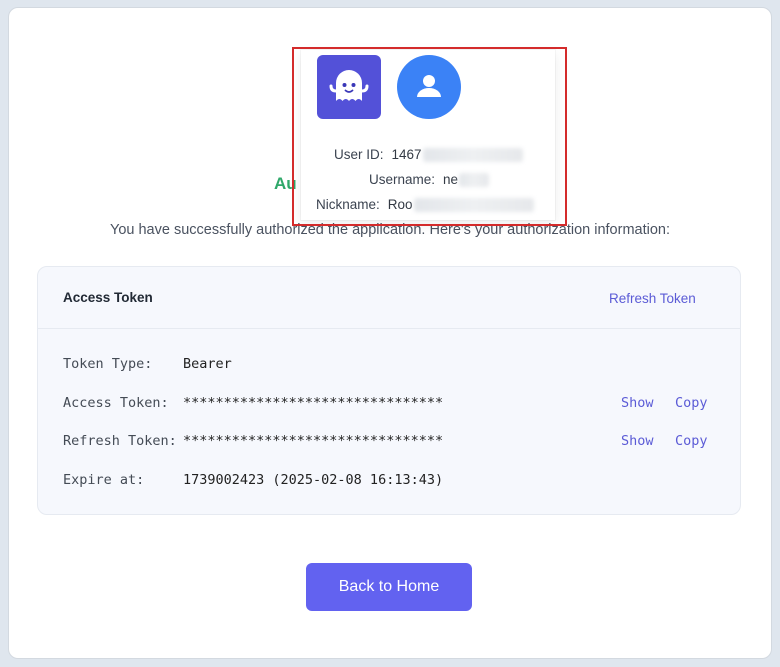 This screenshot has width=780, height=667. Describe the element at coordinates (285, 183) in the screenshot. I see `page-title: Au` at that location.